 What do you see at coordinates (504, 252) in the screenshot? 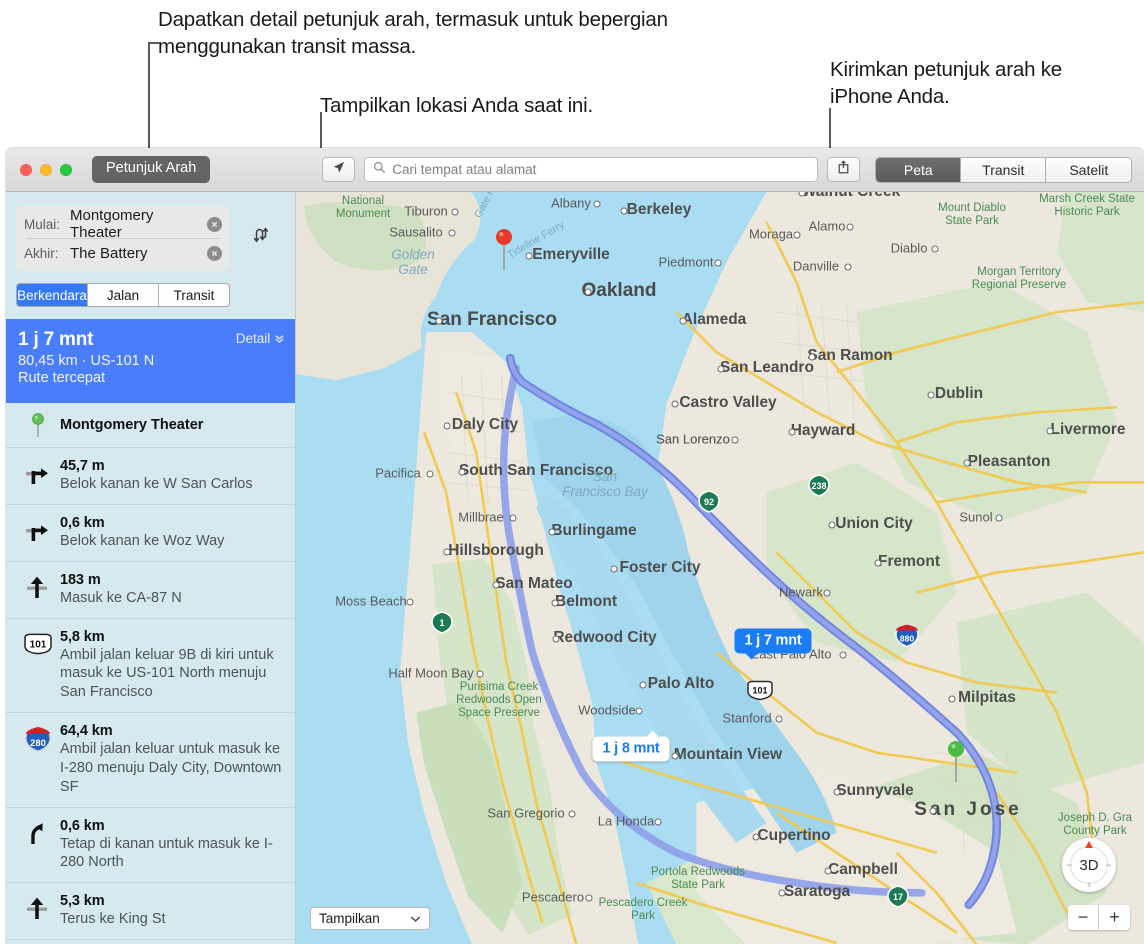
I see `destination-pin-icon` at bounding box center [504, 252].